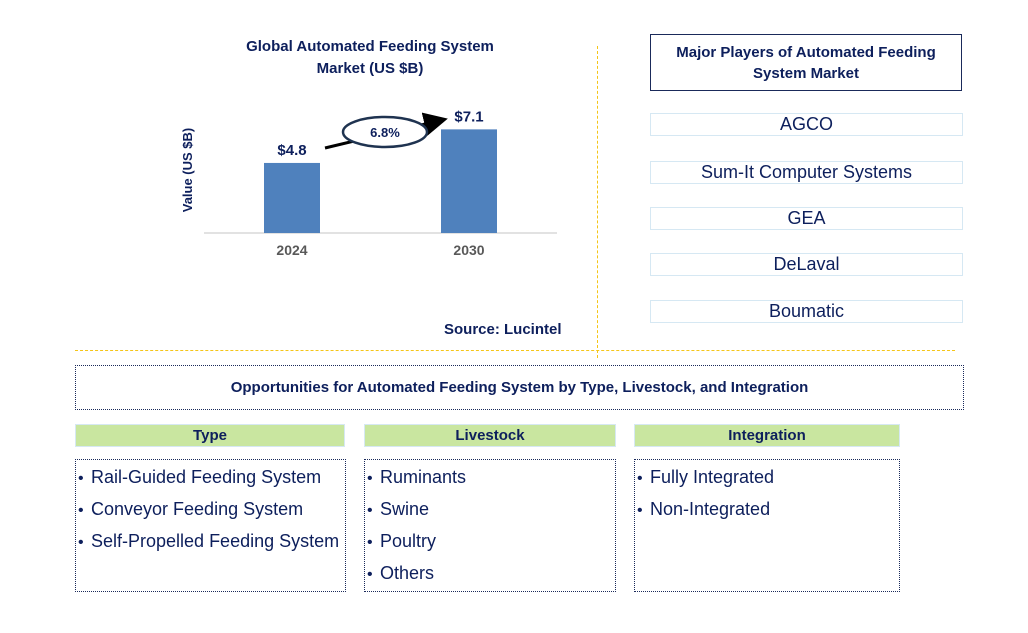 The height and width of the screenshot is (633, 1028). I want to click on list-item: • Fully Integrated, so click(768, 478).